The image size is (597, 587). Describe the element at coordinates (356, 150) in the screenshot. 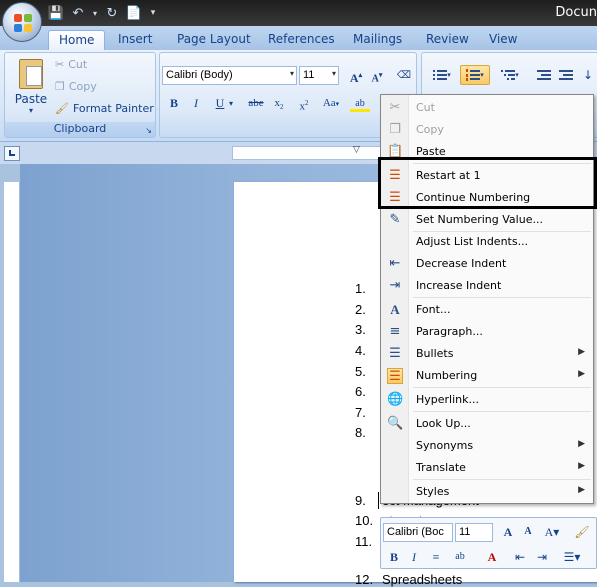

I see `indent-marker-icon: ▽` at that location.